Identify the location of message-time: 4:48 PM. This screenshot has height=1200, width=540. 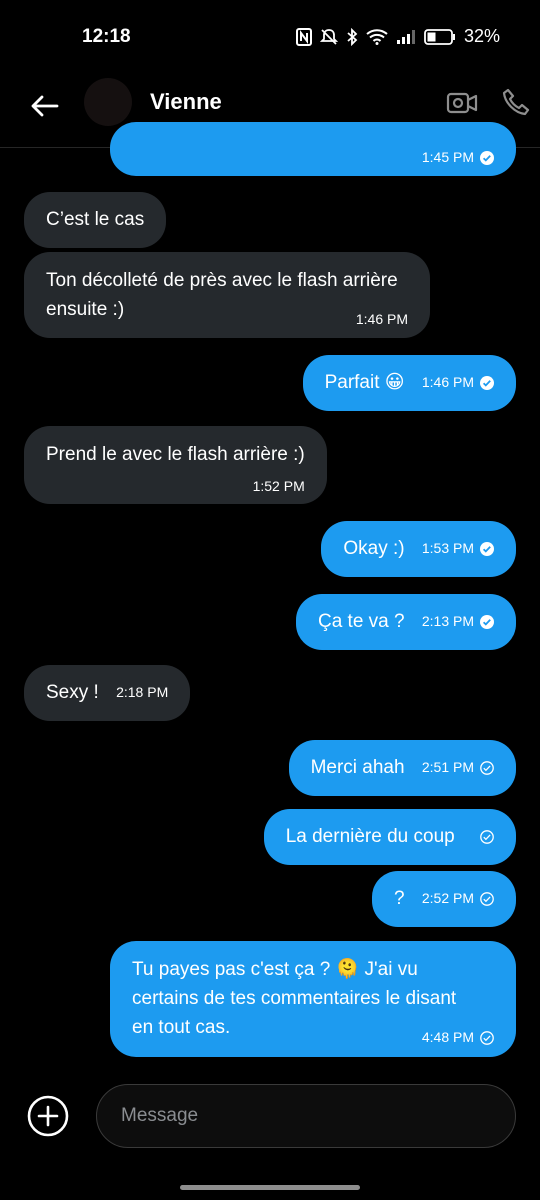
(447, 1037).